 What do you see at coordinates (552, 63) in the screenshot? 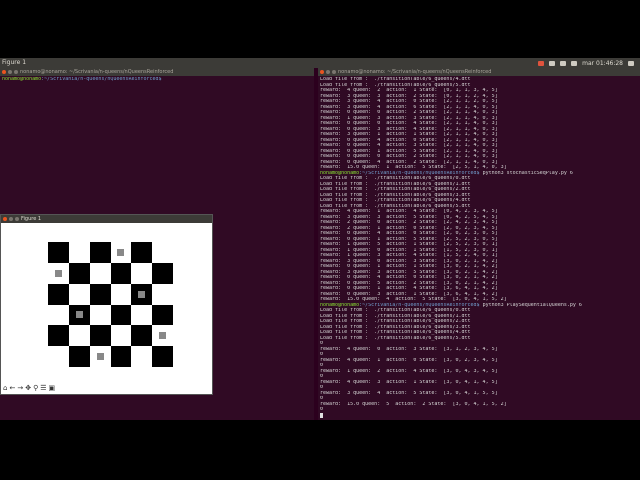
I see `network-icon` at bounding box center [552, 63].